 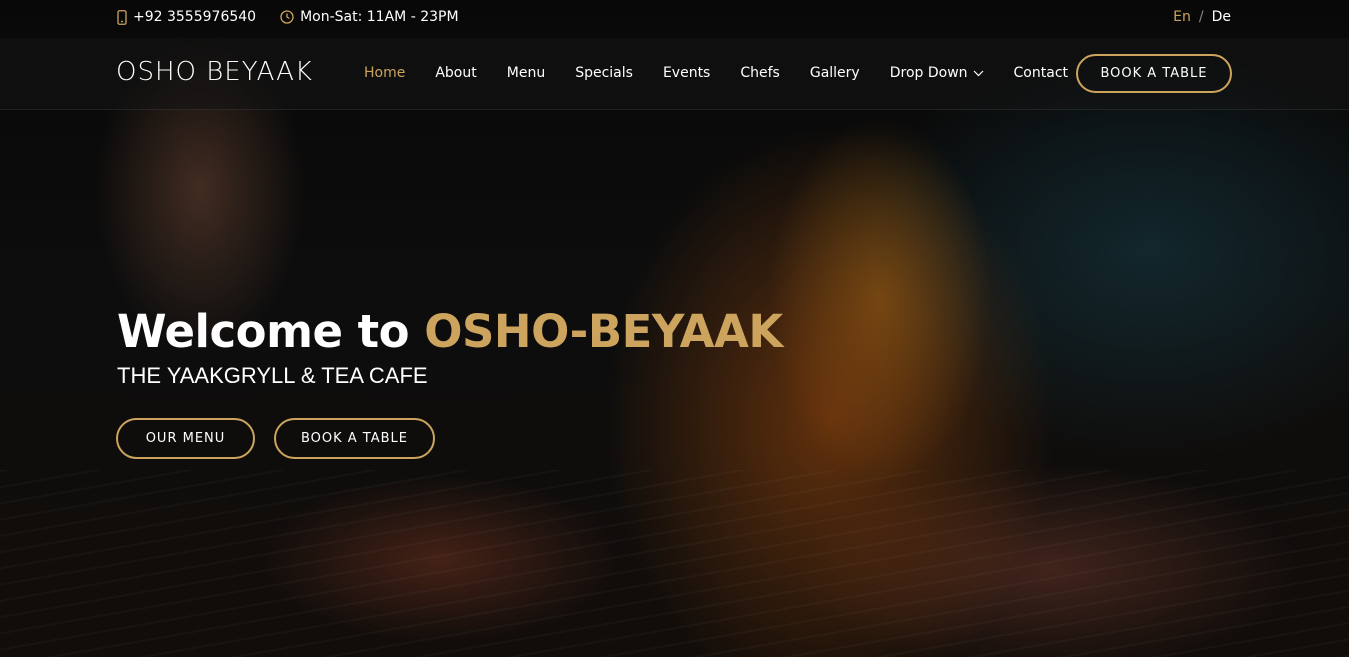 I want to click on phone-number: +92 3555976540, so click(x=194, y=17).